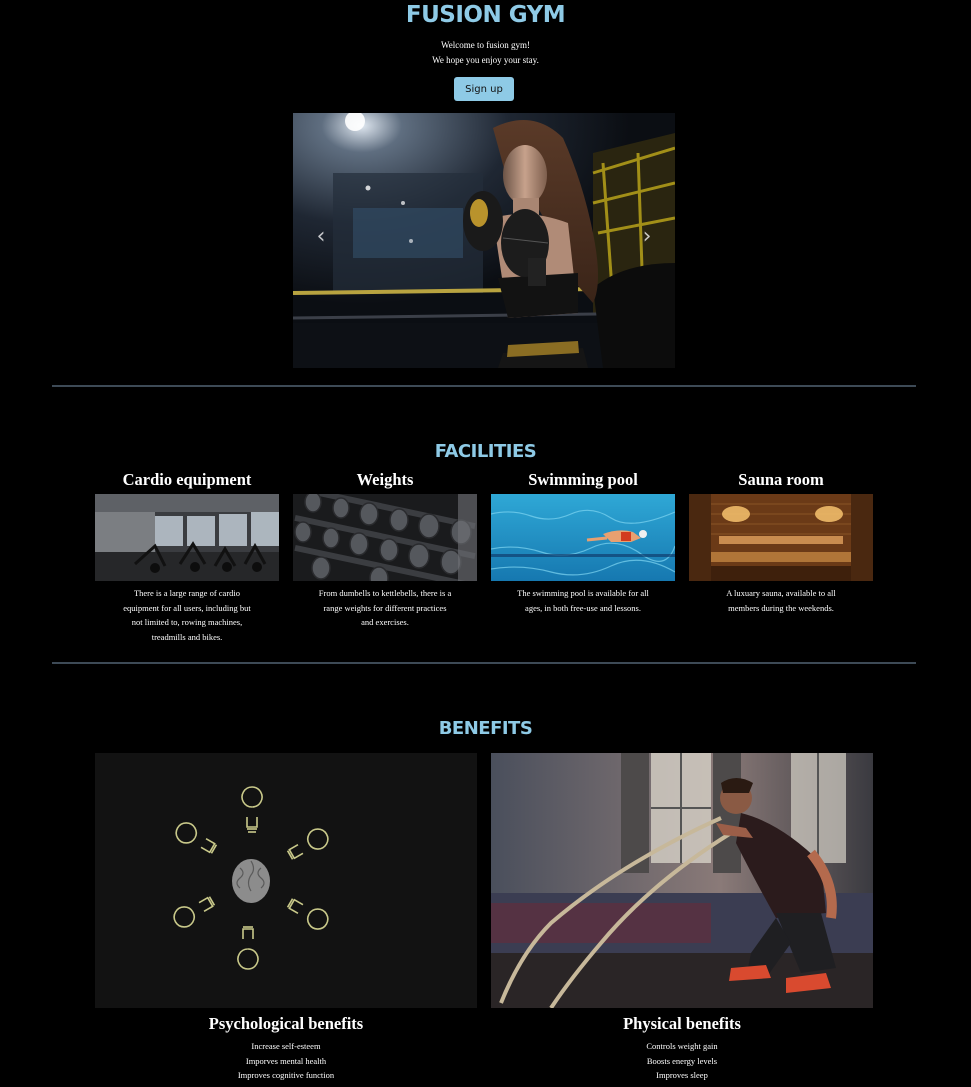 This screenshot has height=1087, width=971. What do you see at coordinates (682, 1023) in the screenshot?
I see `benefit-title: Physical benefits` at bounding box center [682, 1023].